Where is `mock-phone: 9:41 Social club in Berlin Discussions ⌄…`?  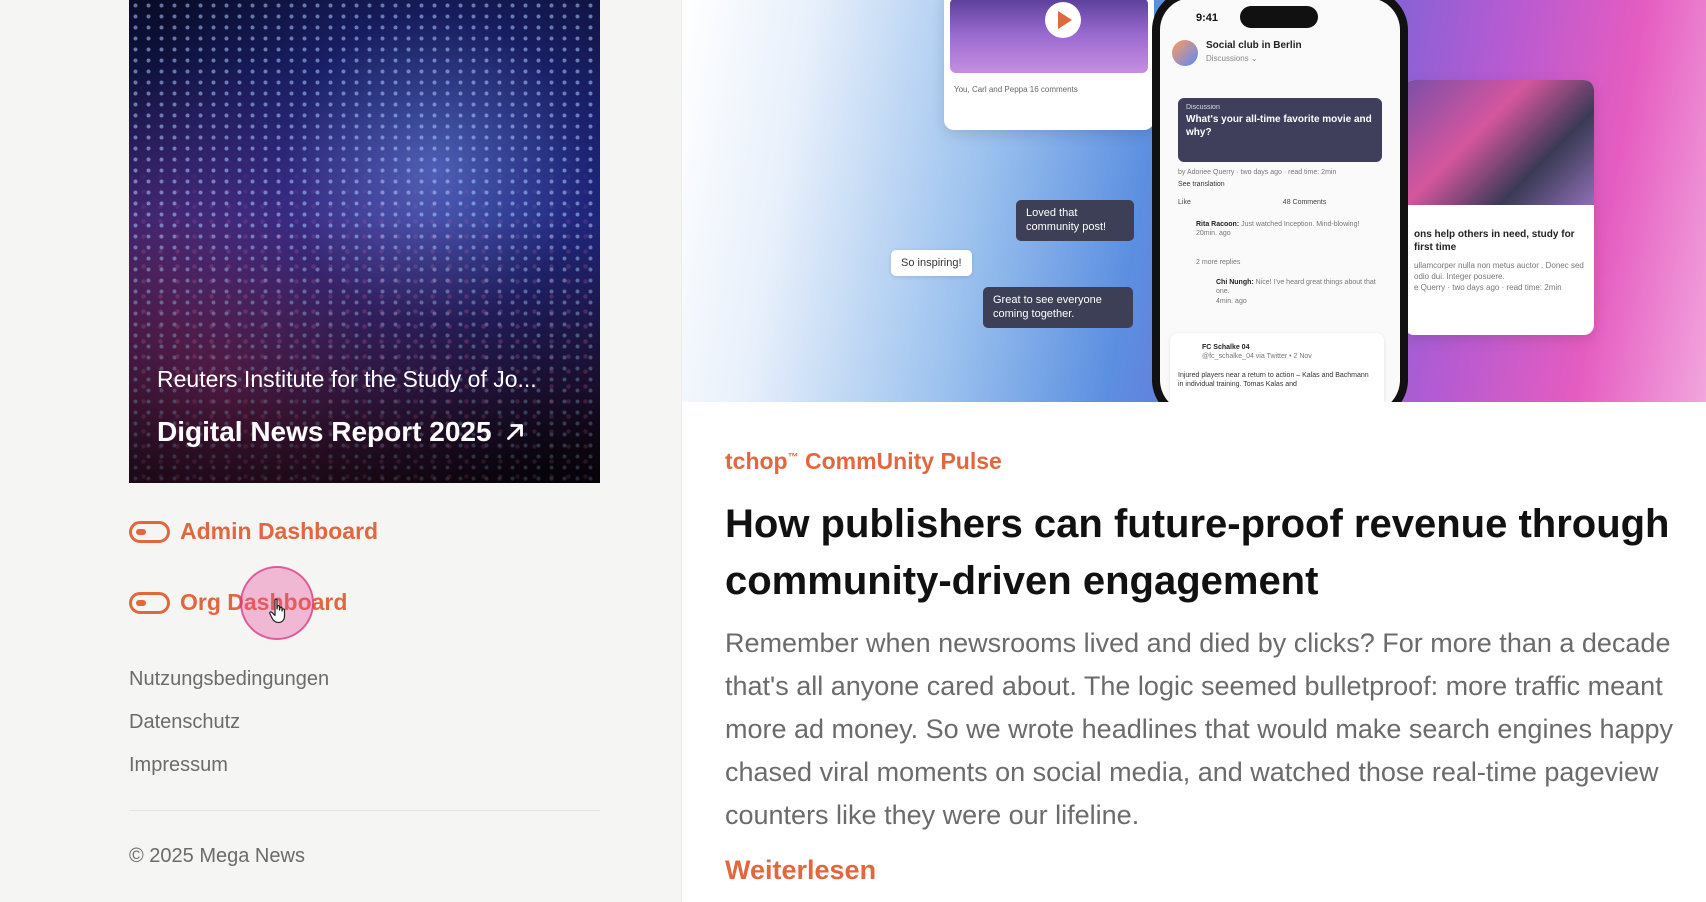 mock-phone: 9:41 Social club in Berlin Discussions ⌄… is located at coordinates (1280, 201).